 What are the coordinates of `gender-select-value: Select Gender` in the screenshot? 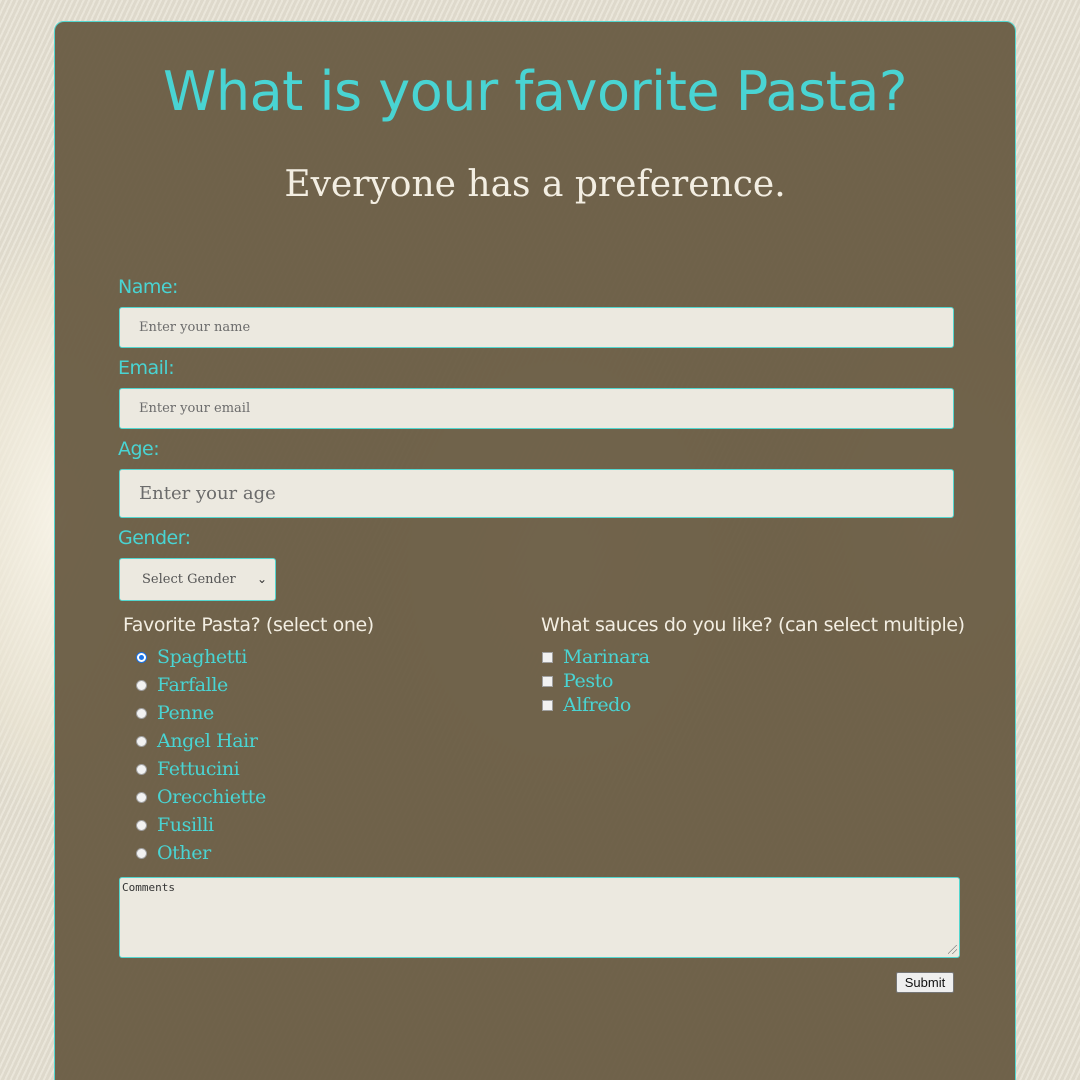 It's located at (189, 579).